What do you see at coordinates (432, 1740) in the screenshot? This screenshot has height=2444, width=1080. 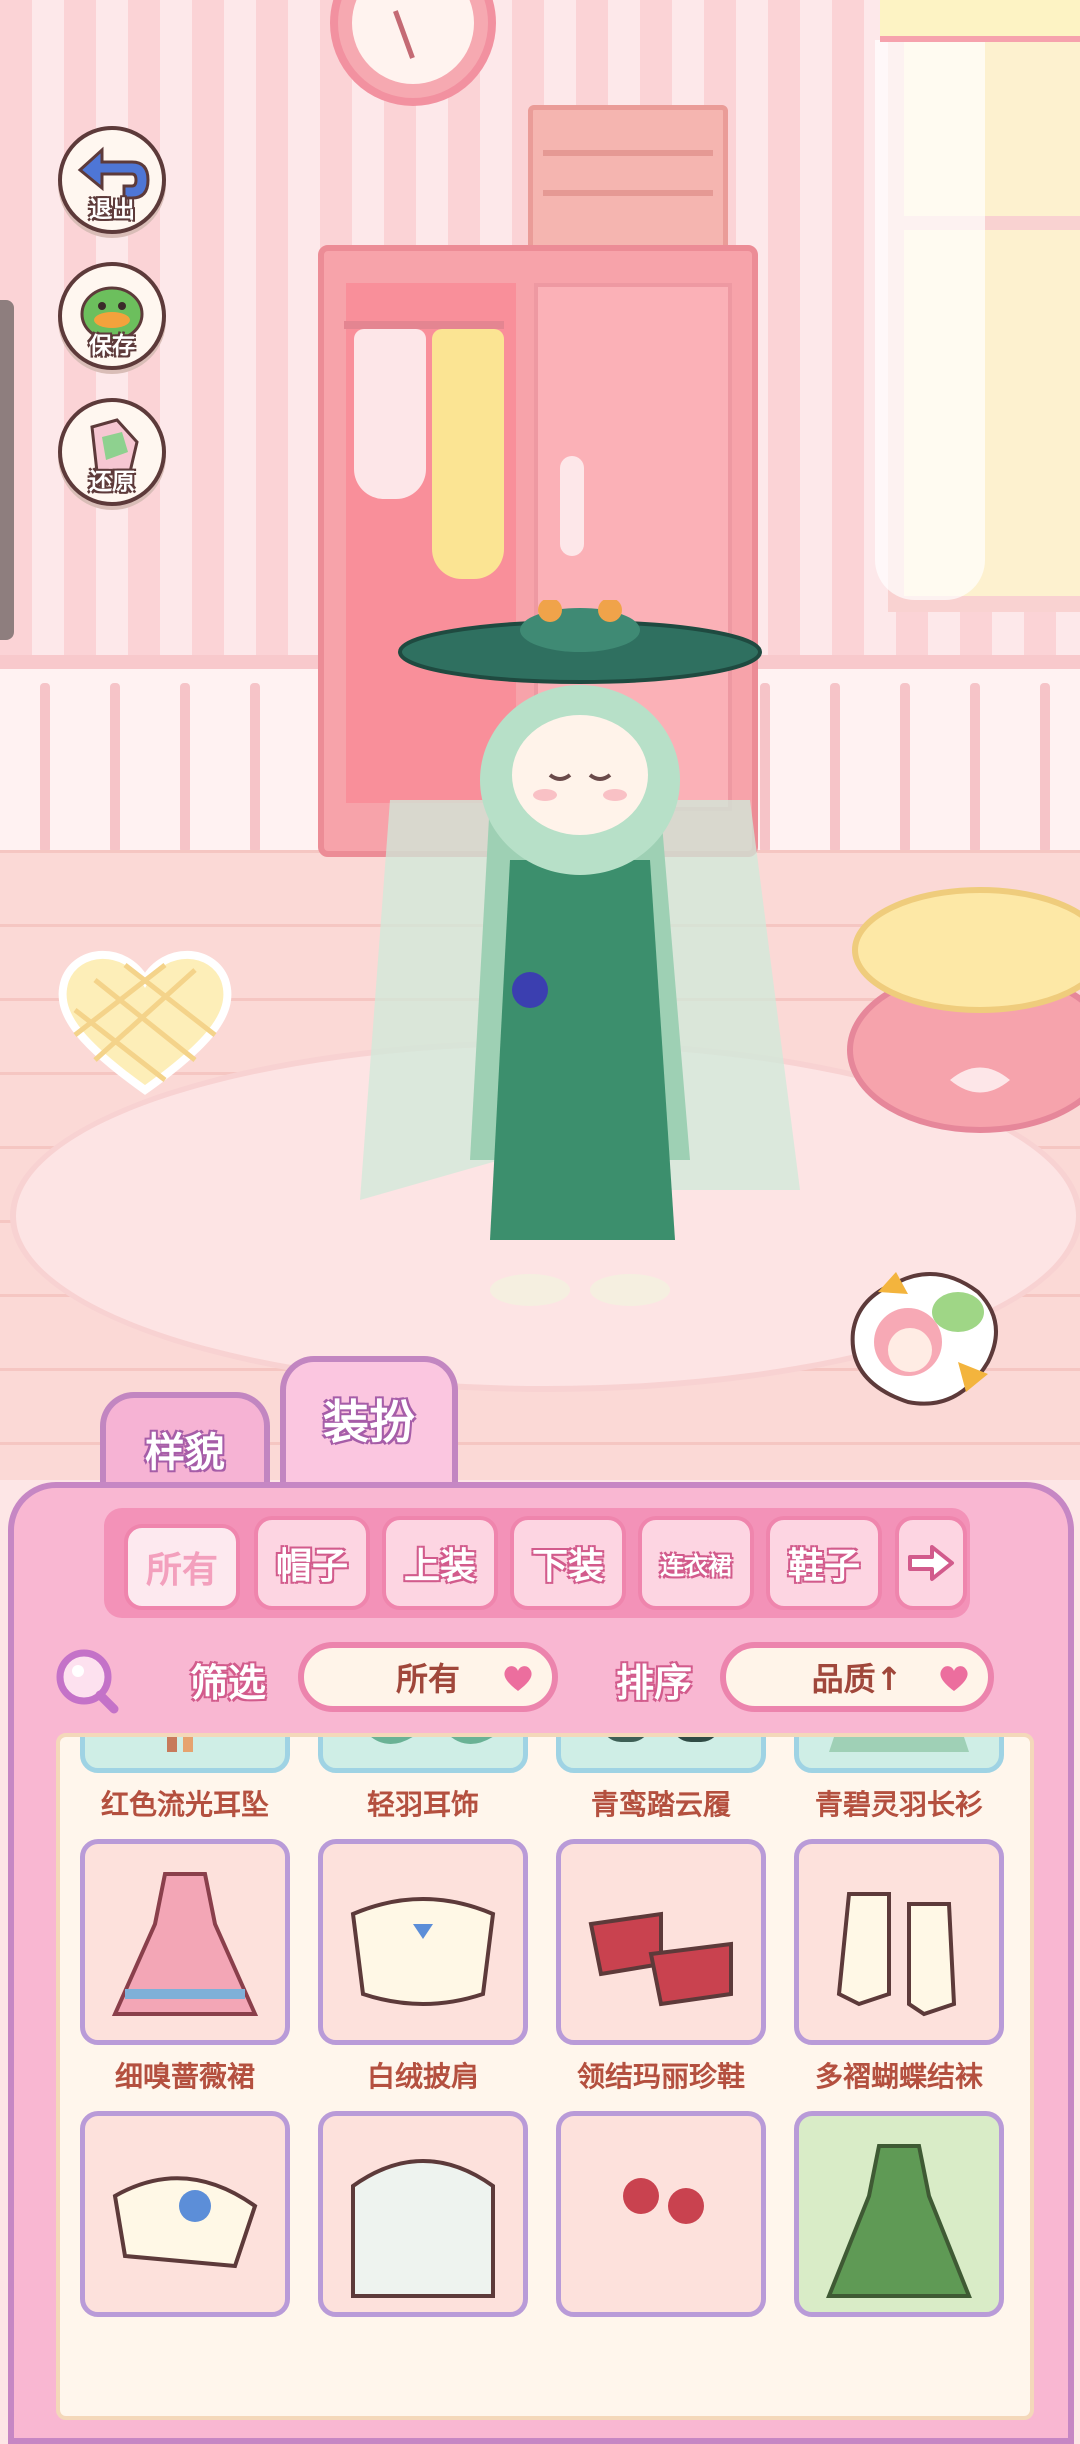 I see `feather-earring-icon` at bounding box center [432, 1740].